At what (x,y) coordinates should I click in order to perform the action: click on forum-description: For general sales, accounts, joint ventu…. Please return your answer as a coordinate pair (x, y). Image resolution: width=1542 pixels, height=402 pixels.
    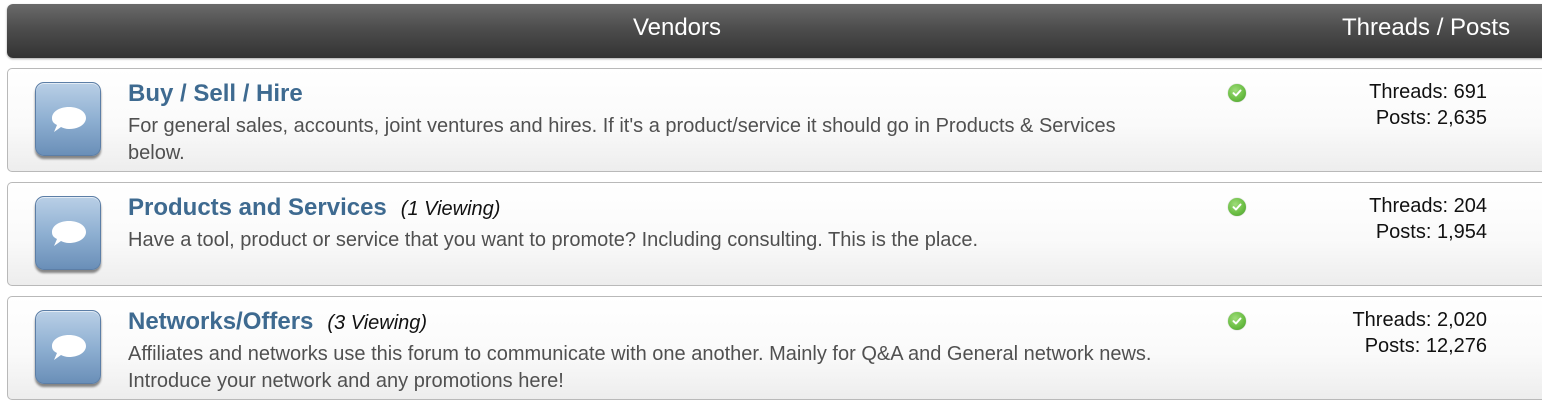
    Looking at the image, I should click on (622, 139).